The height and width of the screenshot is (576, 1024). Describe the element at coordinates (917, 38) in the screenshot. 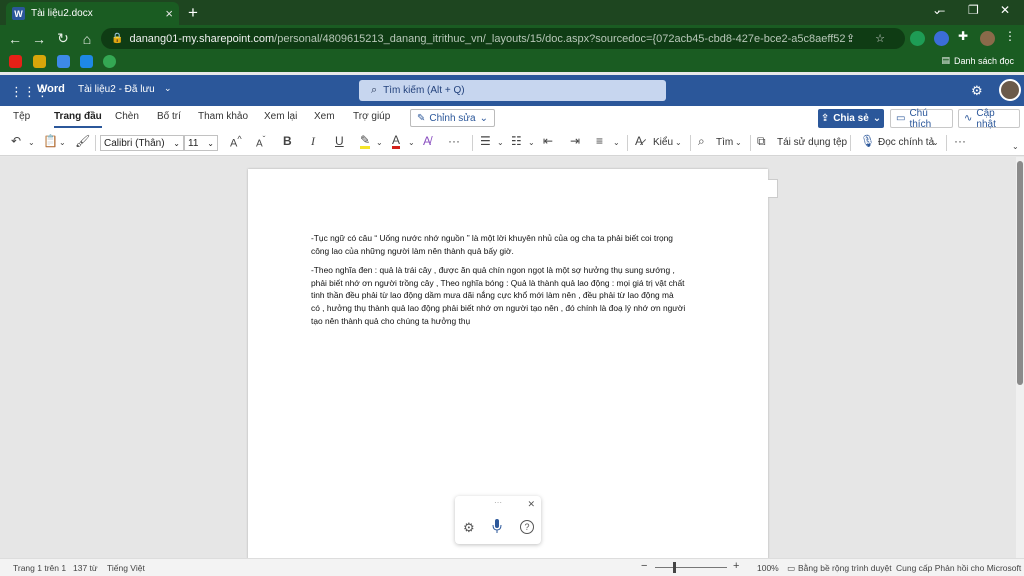

I see `shield-extension-icon` at that location.